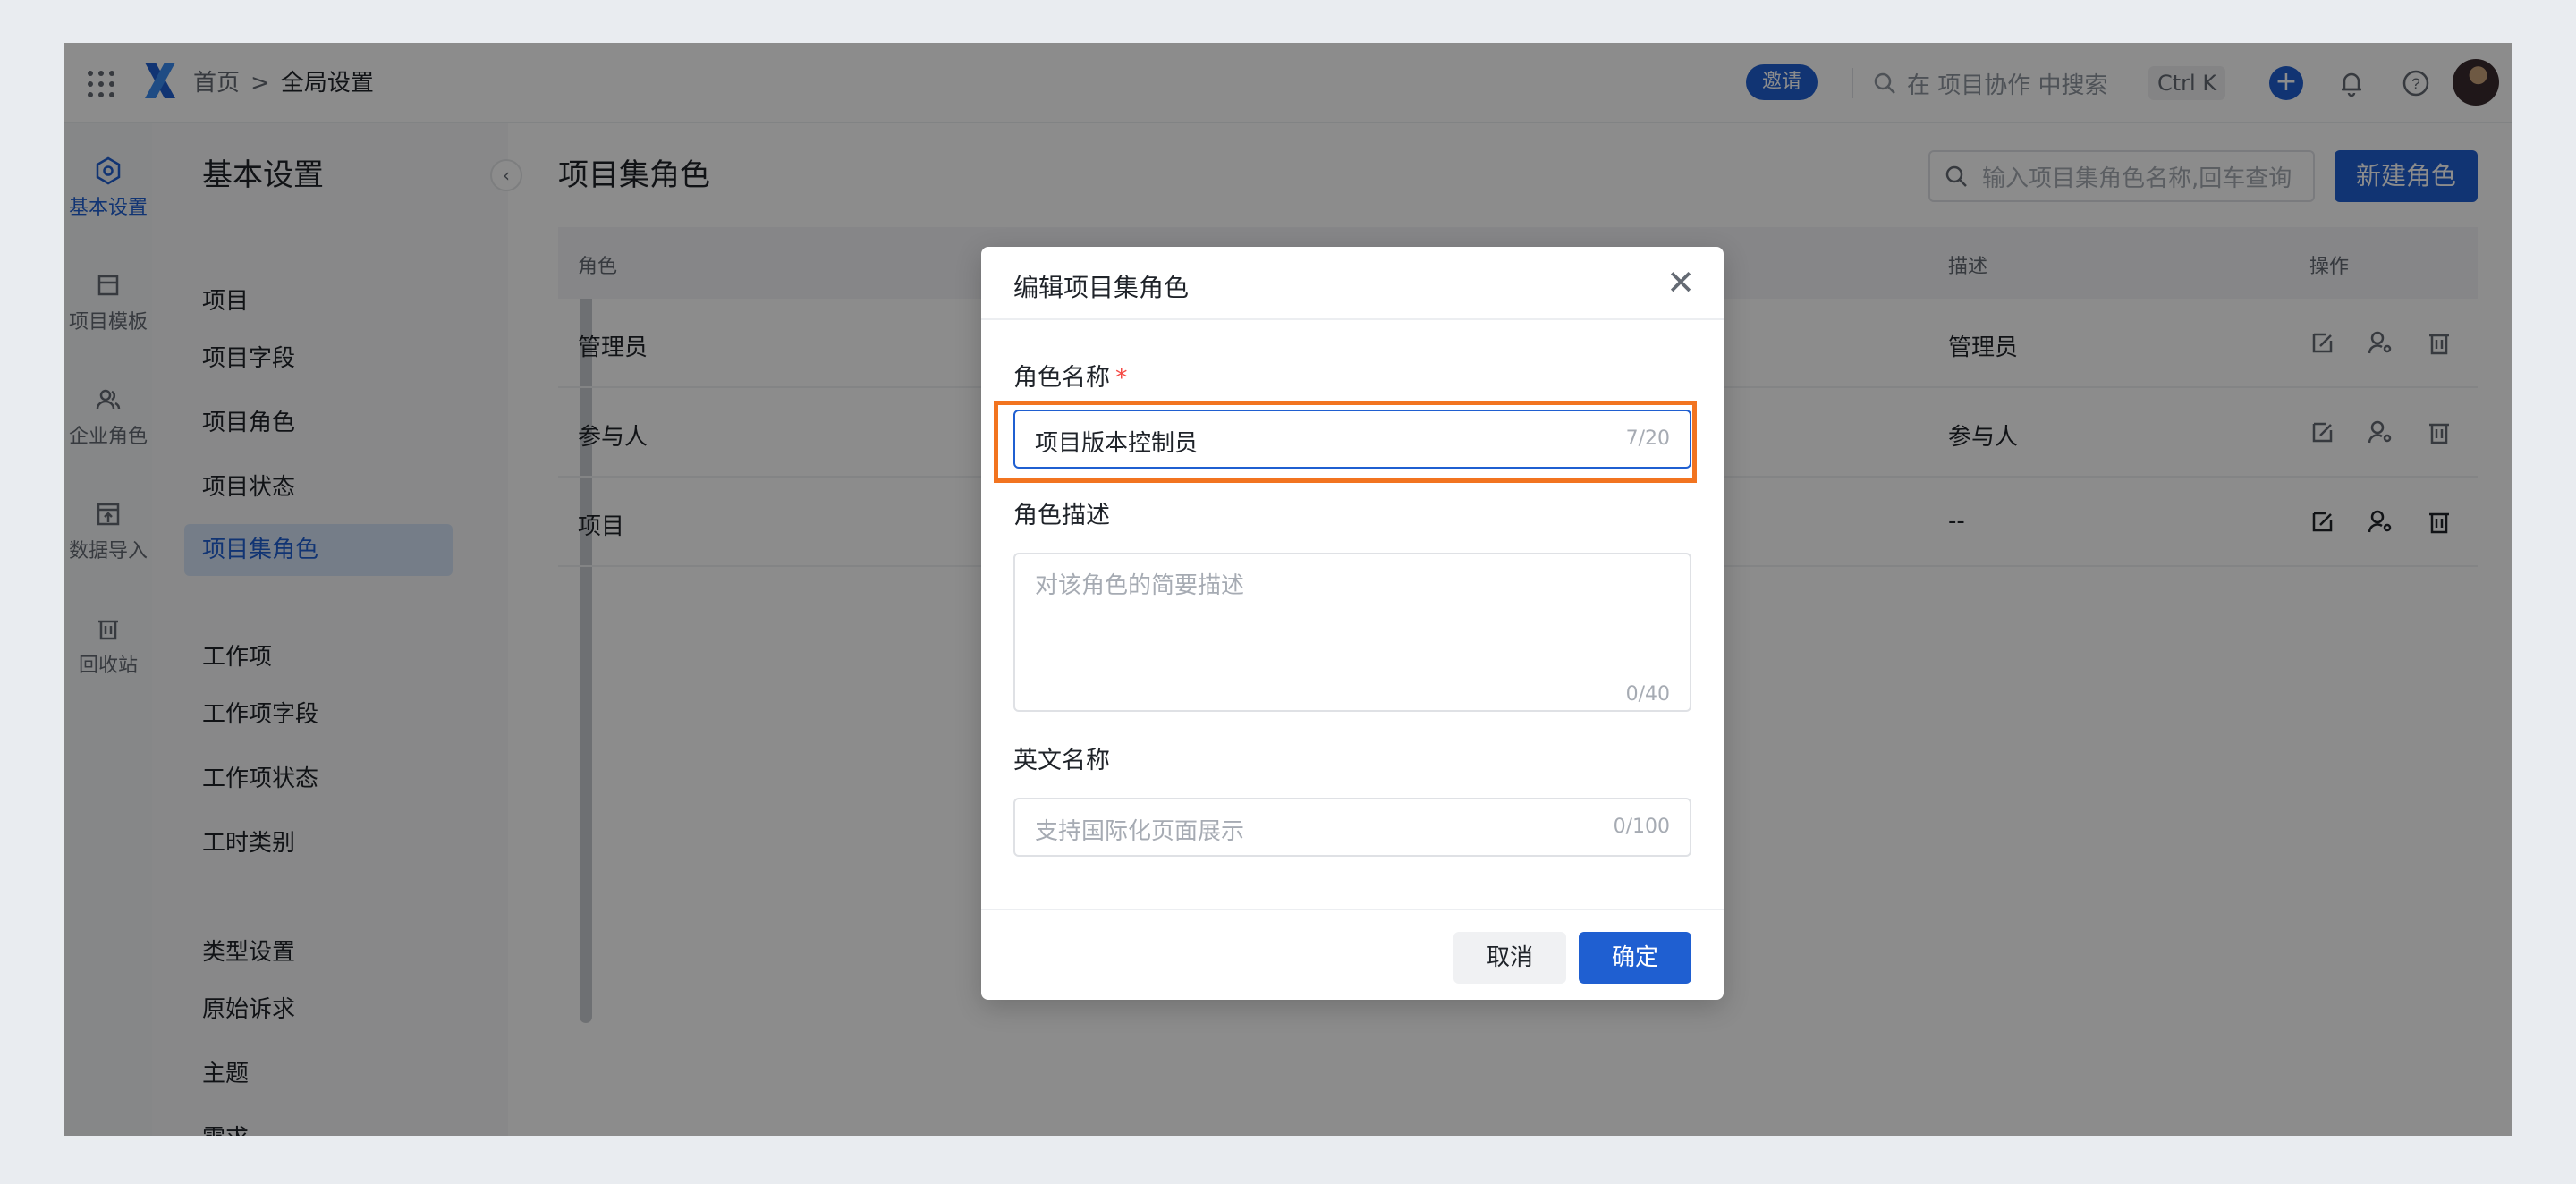 Image resolution: width=2576 pixels, height=1184 pixels. I want to click on close-icon: ✕, so click(1681, 282).